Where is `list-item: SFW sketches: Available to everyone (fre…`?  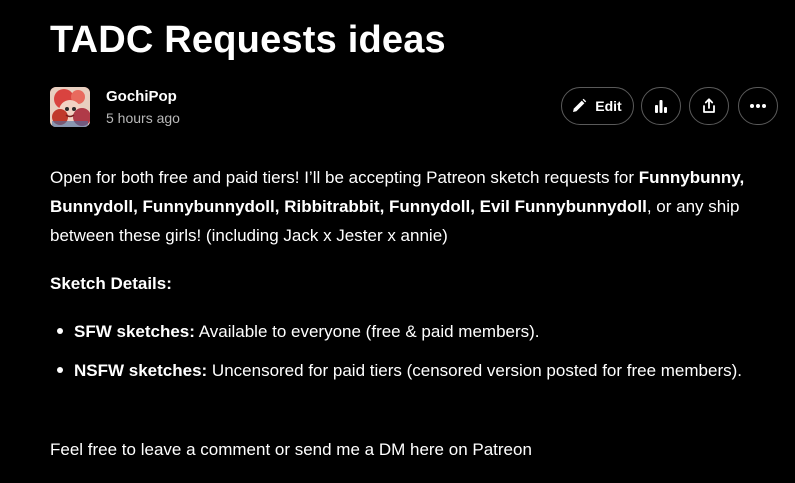 list-item: SFW sketches: Available to everyone (fre… is located at coordinates (400, 331).